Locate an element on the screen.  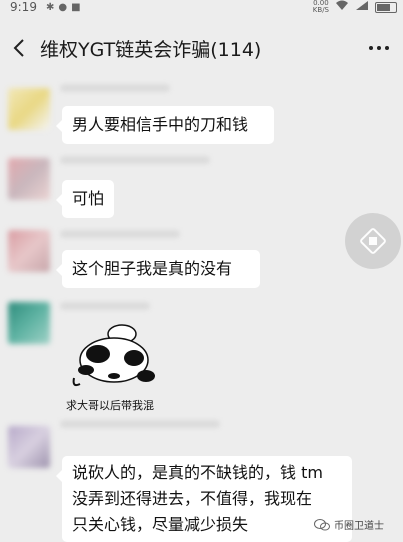
message-line: 没弄到还得进去，不值得，我现在 is located at coordinates (192, 498).